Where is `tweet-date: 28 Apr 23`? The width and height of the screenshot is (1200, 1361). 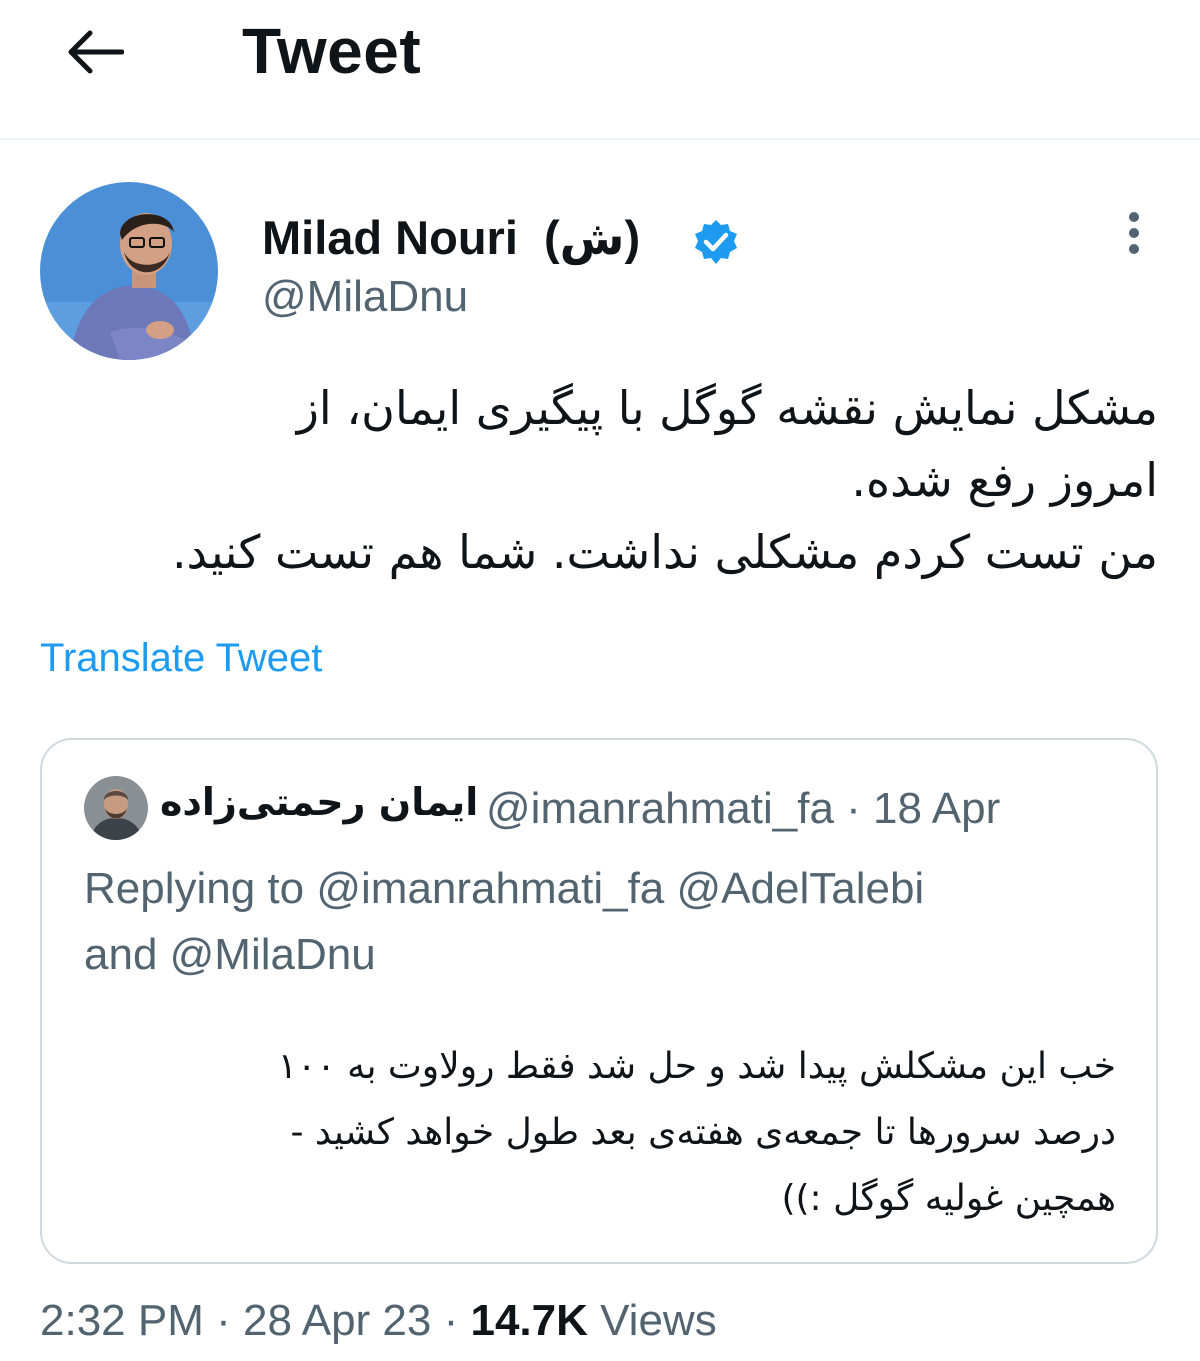
tweet-date: 28 Apr 23 is located at coordinates (337, 1320).